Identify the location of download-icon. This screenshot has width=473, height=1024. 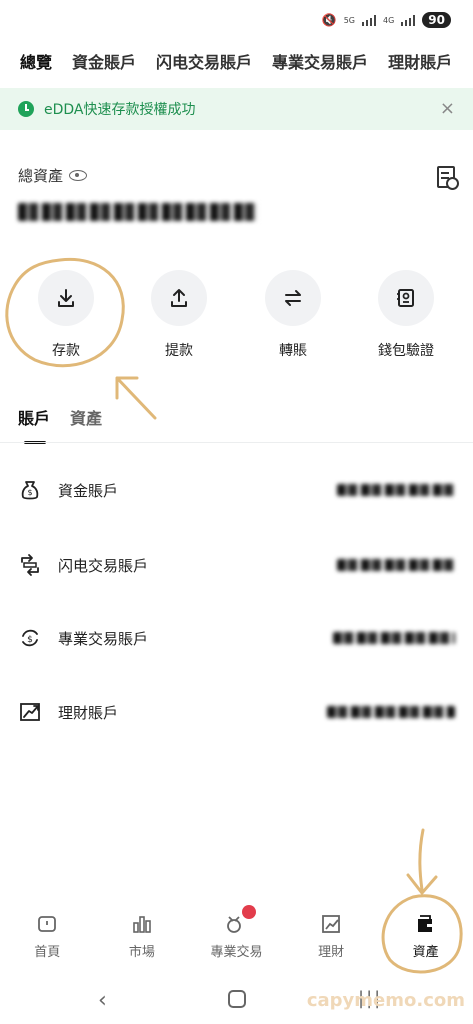
(66, 298).